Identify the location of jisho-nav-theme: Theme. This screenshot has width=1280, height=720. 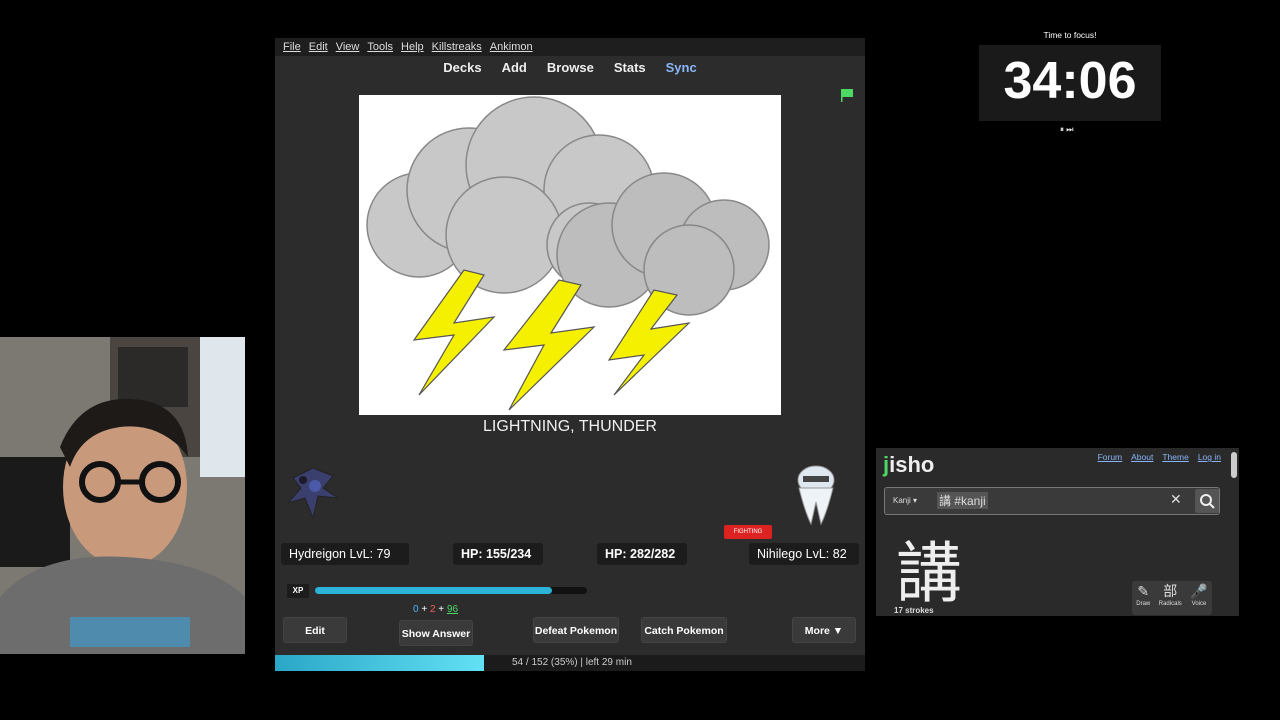
(1175, 457).